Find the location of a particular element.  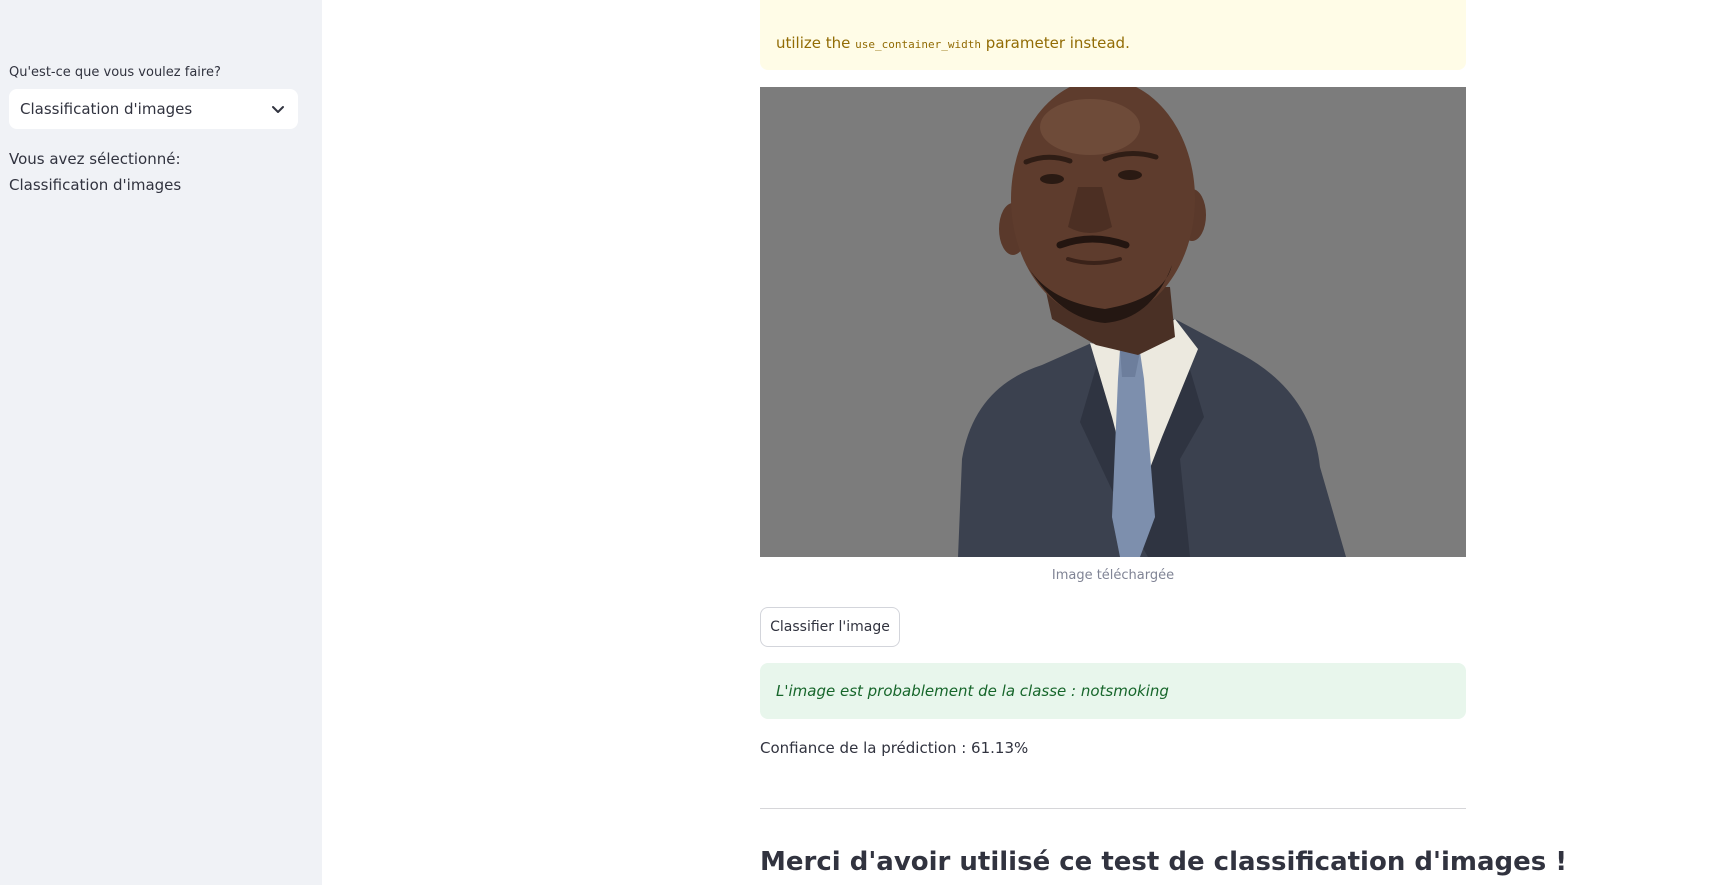

warning-code: use_container_width is located at coordinates (918, 44).